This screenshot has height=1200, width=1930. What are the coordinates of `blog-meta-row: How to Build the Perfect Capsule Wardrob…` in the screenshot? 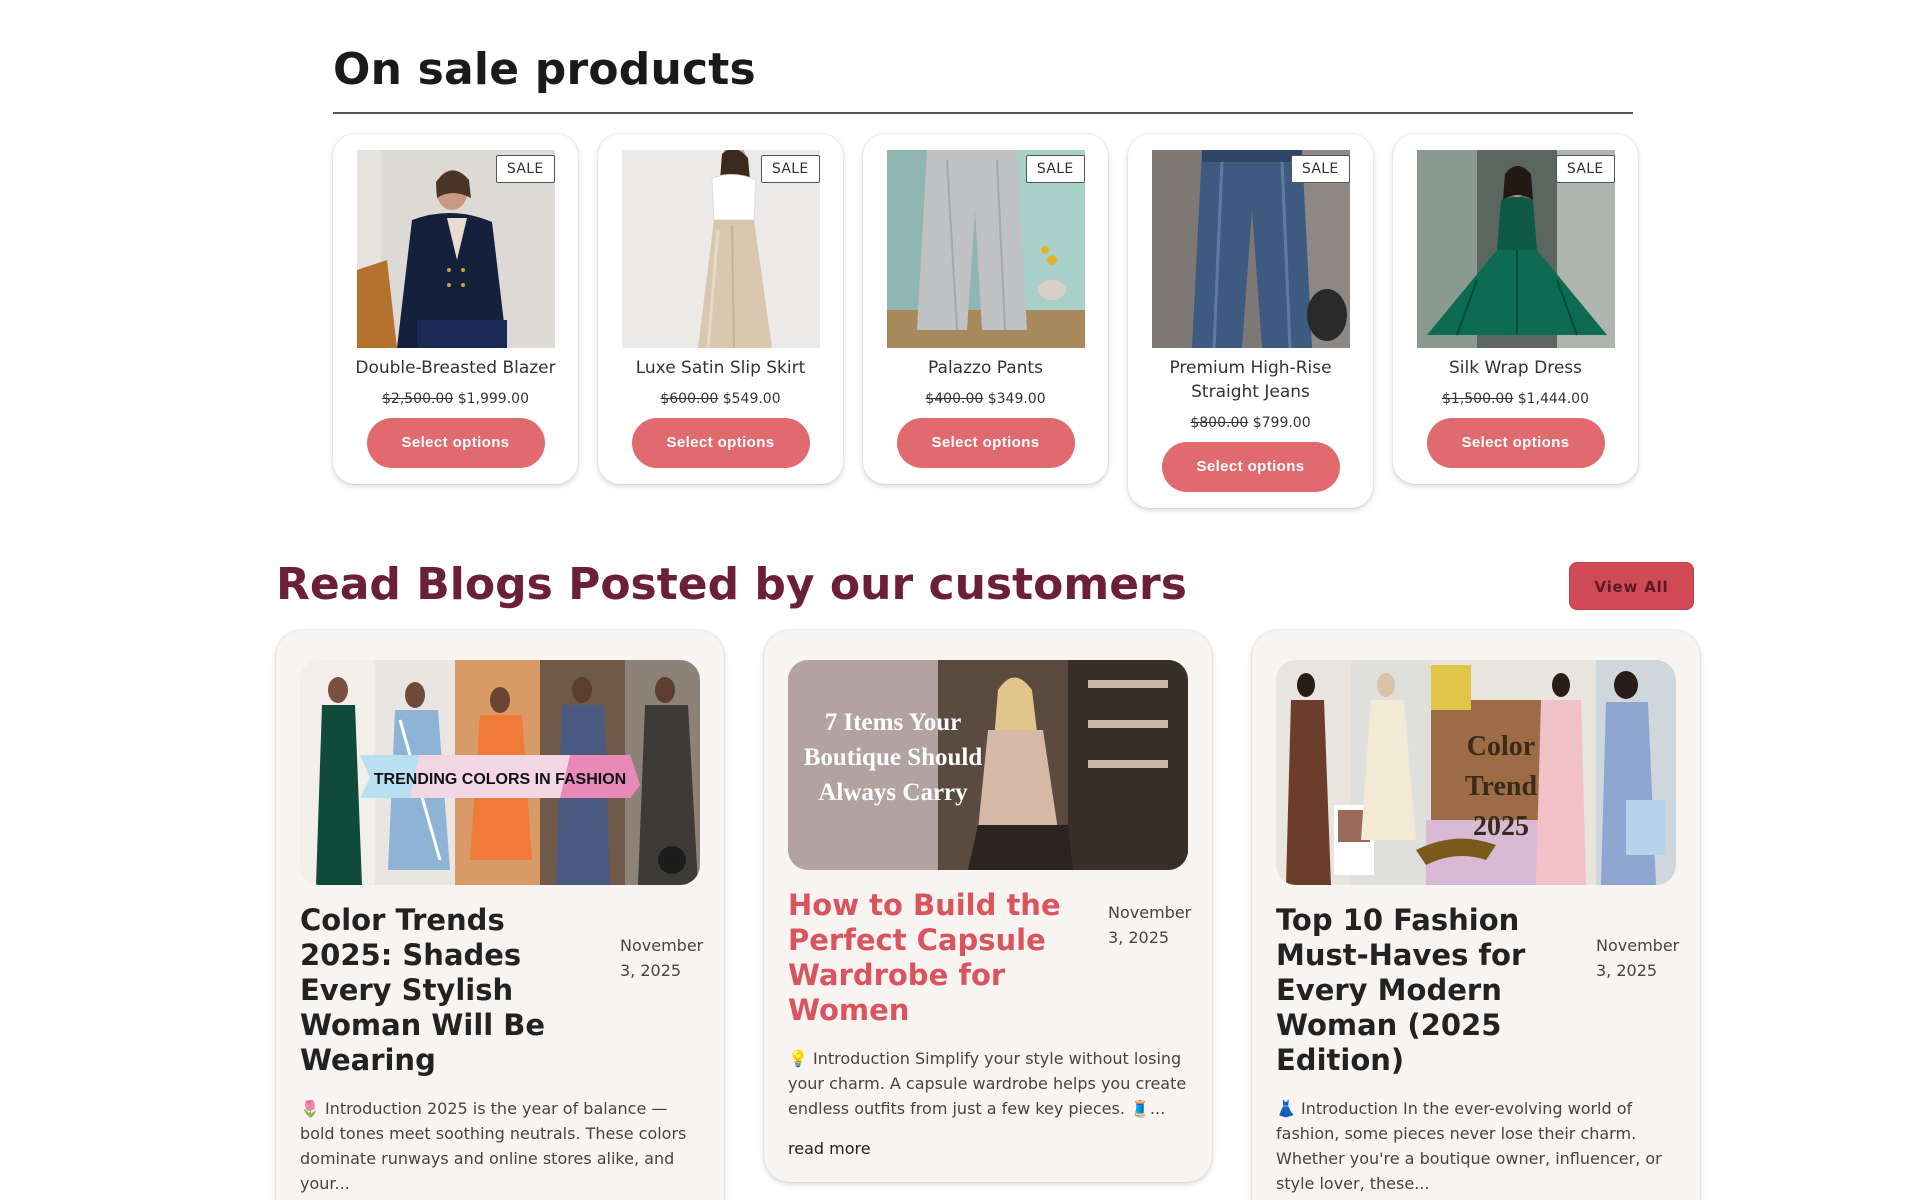 It's located at (990, 958).